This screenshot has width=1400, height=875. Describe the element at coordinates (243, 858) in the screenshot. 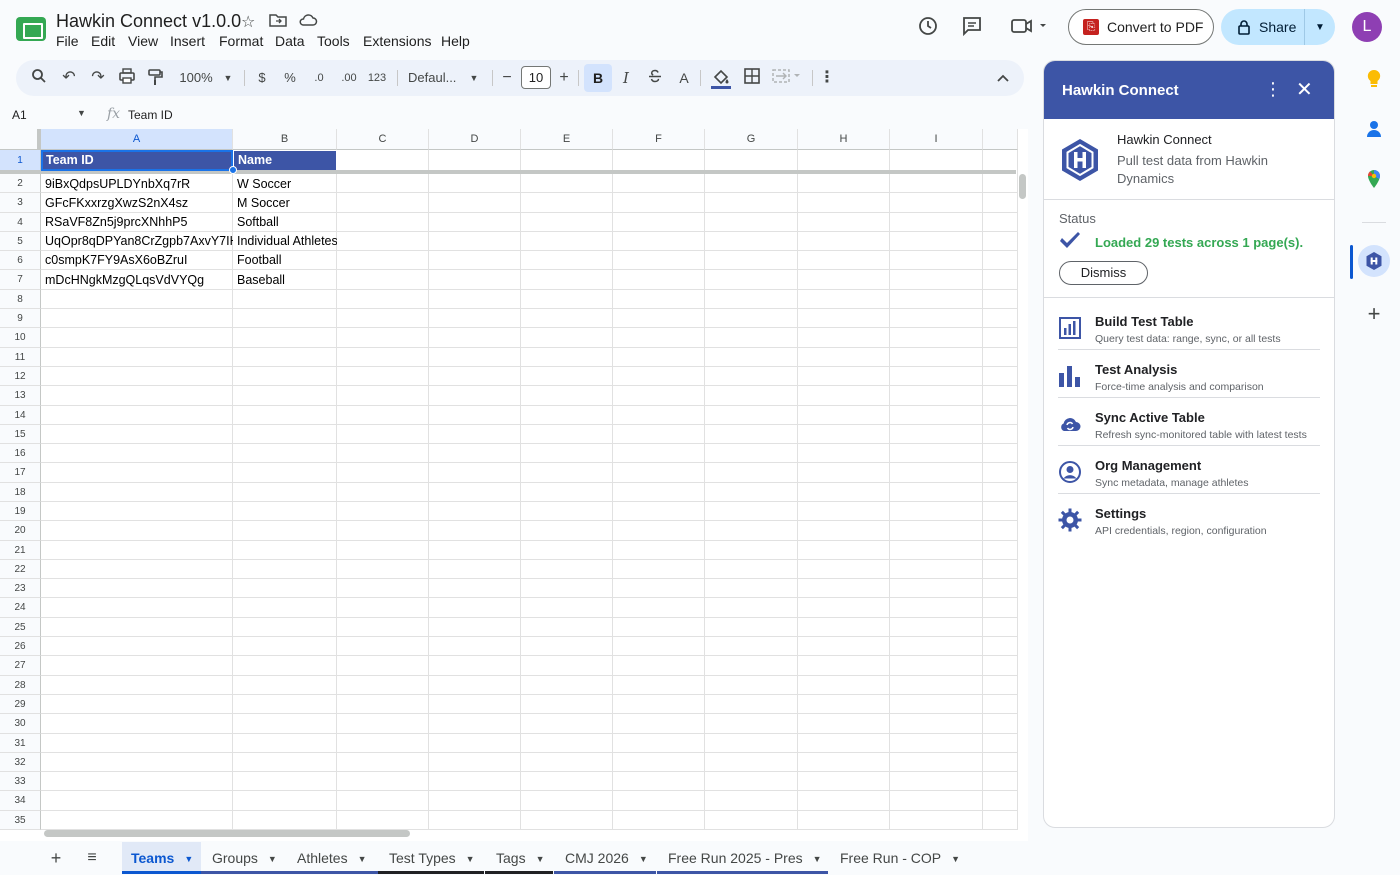

I see `sheet-tab-groups: Groups ▼` at that location.